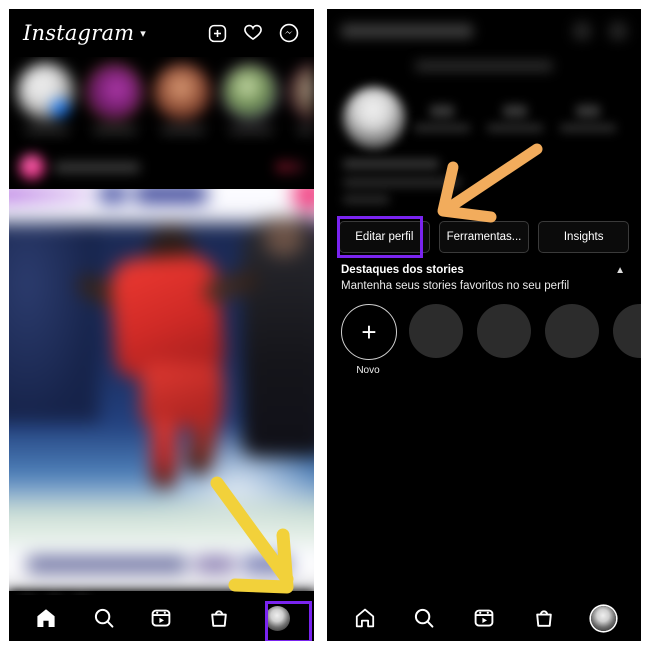 This screenshot has width=650, height=650. I want to click on menu-icon, so click(618, 31).